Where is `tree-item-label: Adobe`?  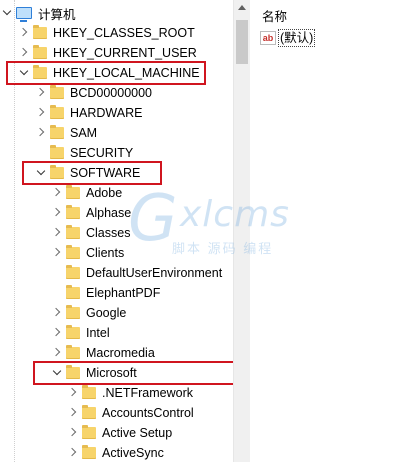
tree-item-label: Adobe is located at coordinates (104, 193).